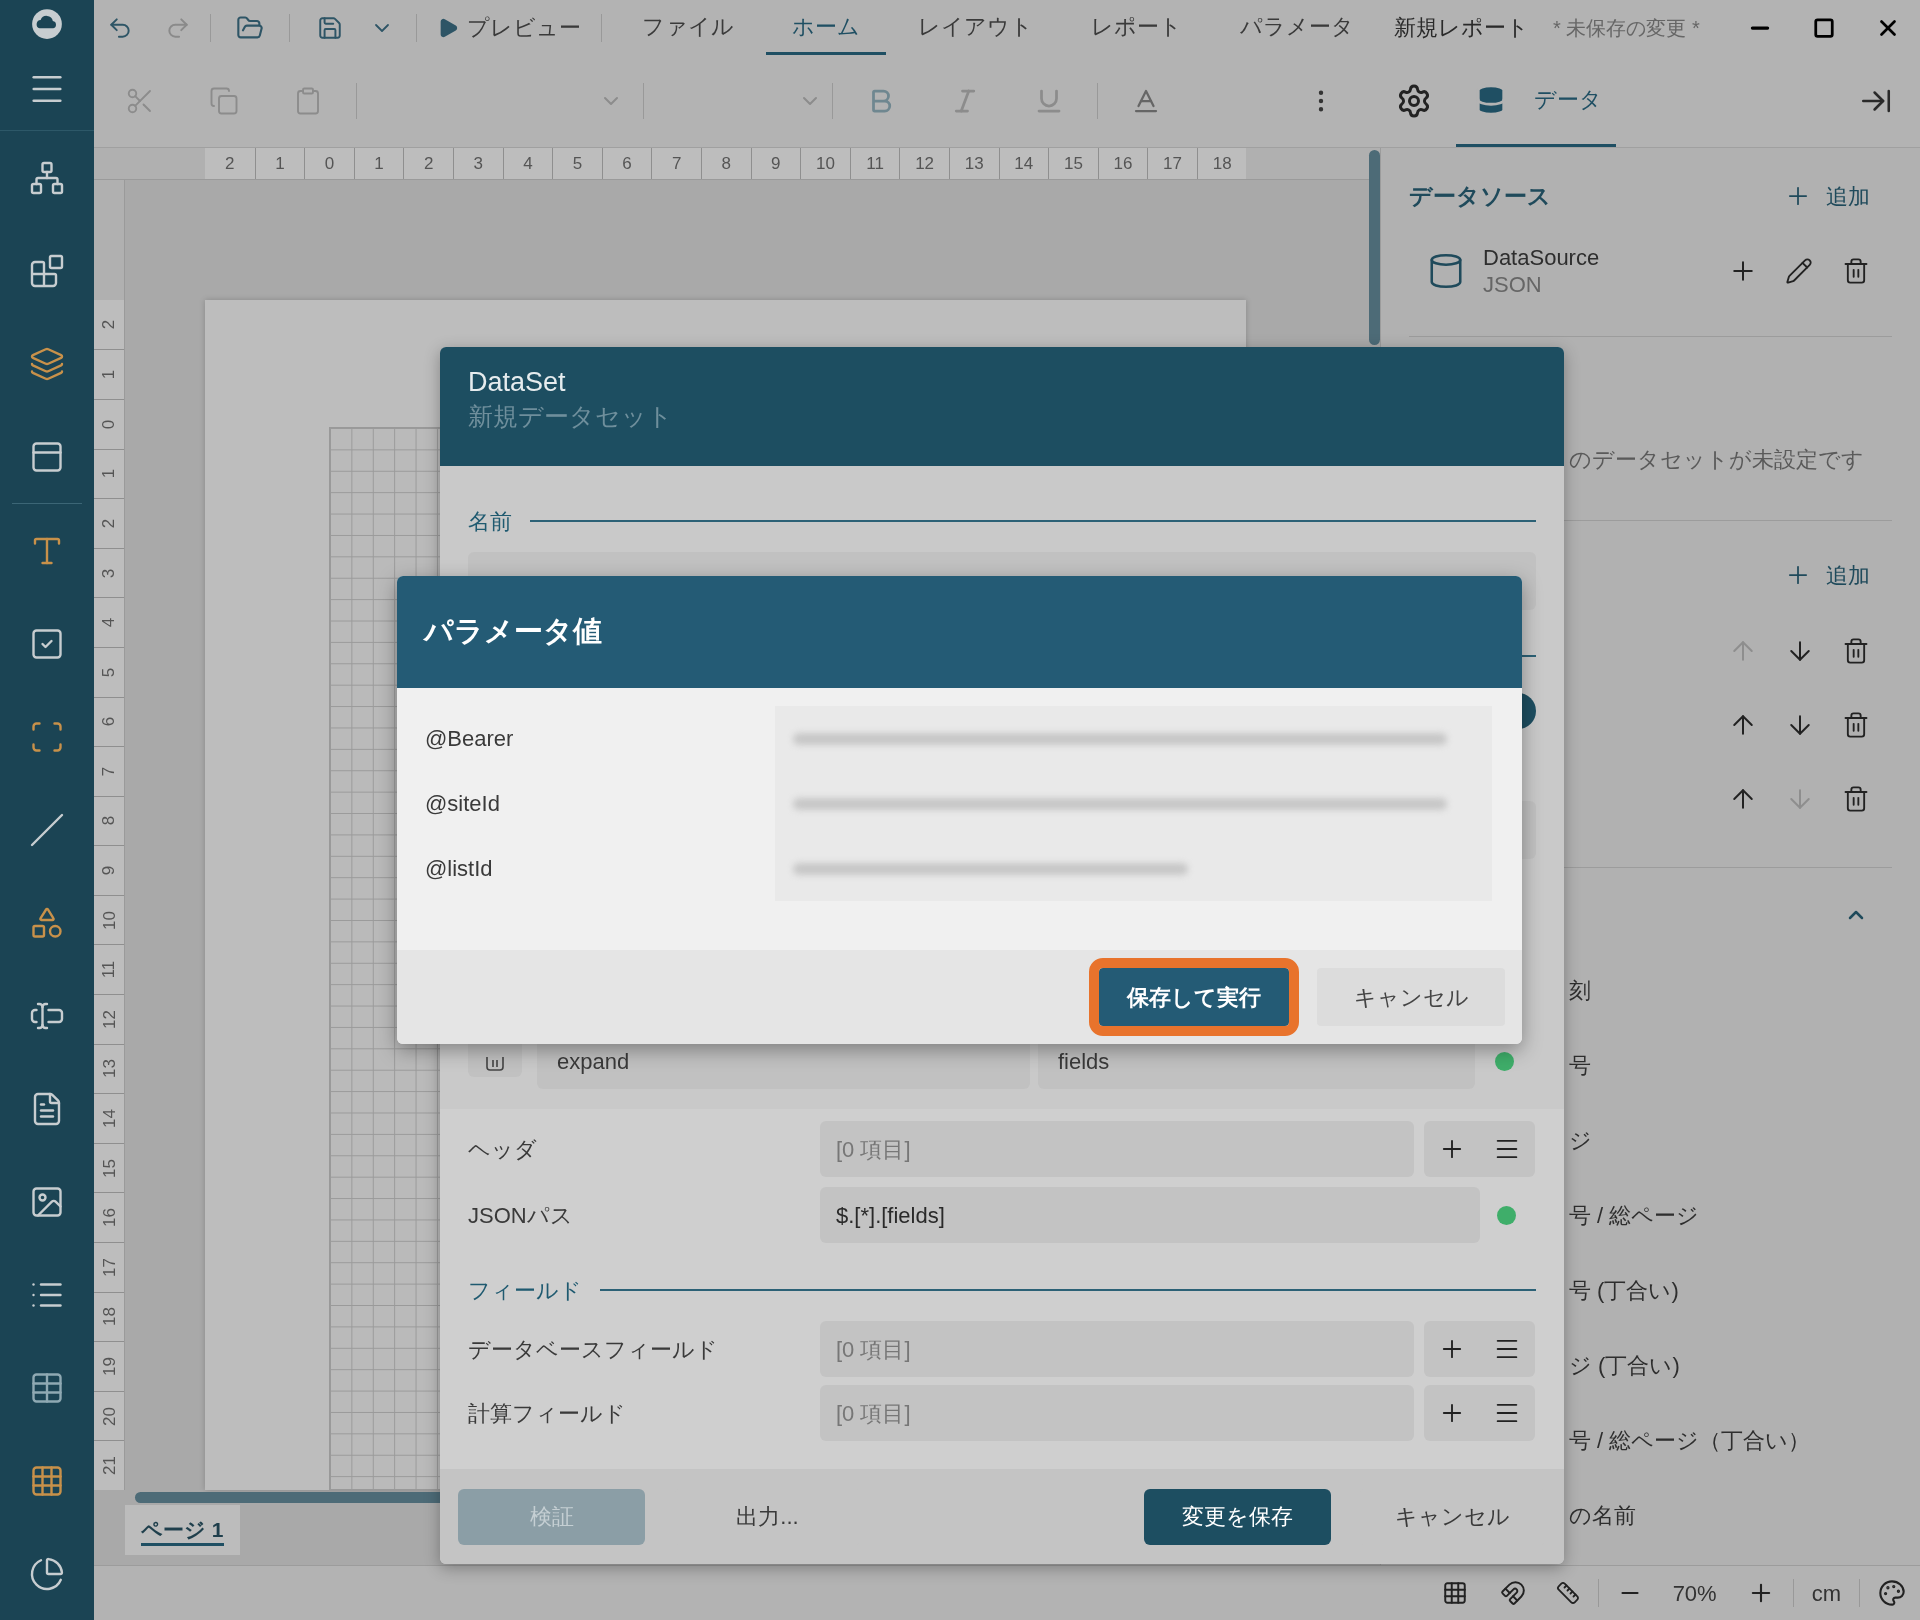 The height and width of the screenshot is (1620, 1920). What do you see at coordinates (1237, 1516) in the screenshot?
I see `save-button: 変更を保存` at bounding box center [1237, 1516].